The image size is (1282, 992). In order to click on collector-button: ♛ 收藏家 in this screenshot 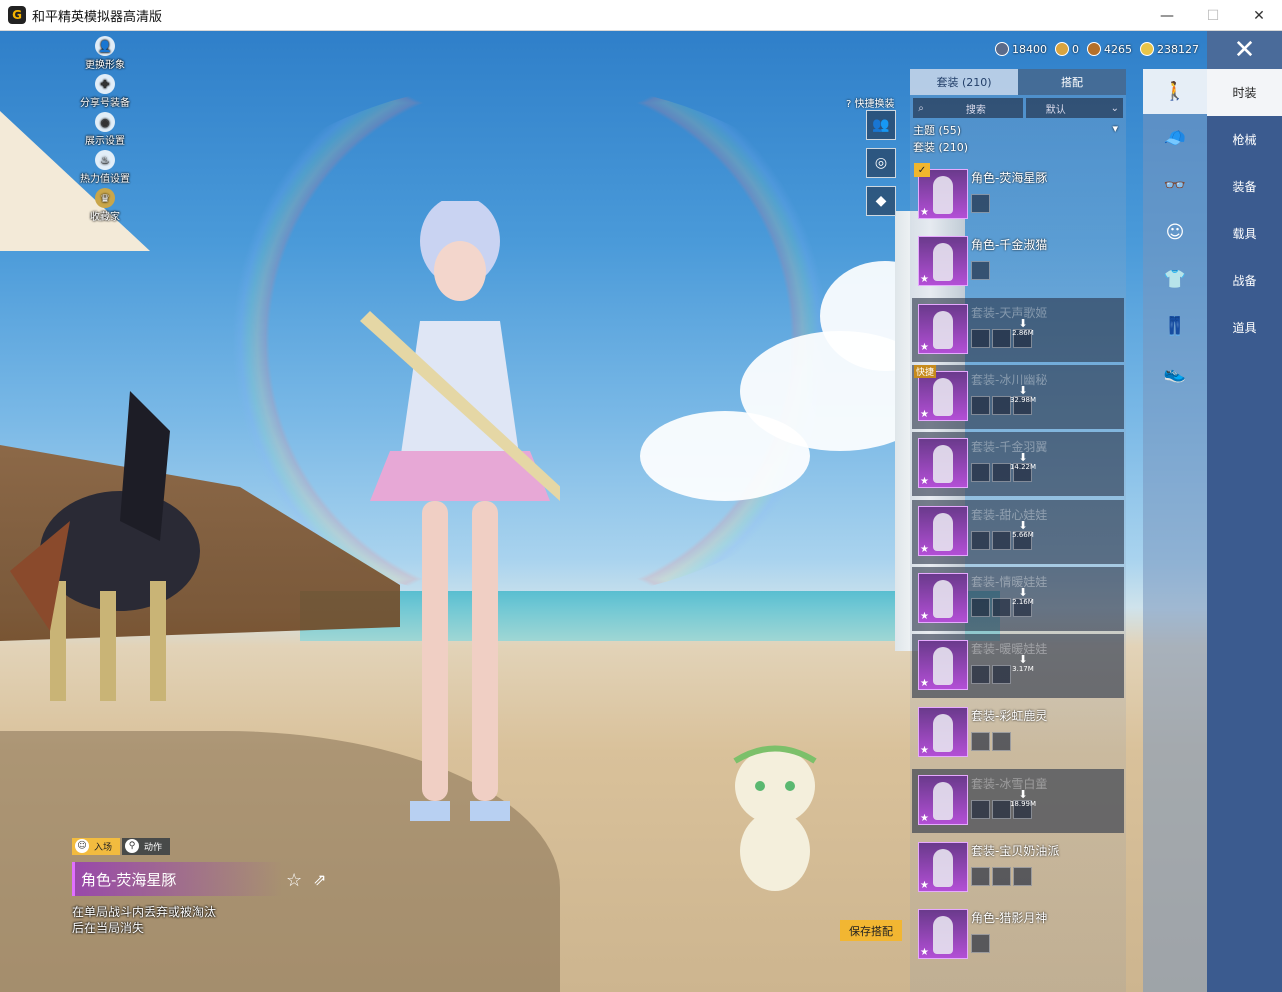, I will do `click(105, 205)`.